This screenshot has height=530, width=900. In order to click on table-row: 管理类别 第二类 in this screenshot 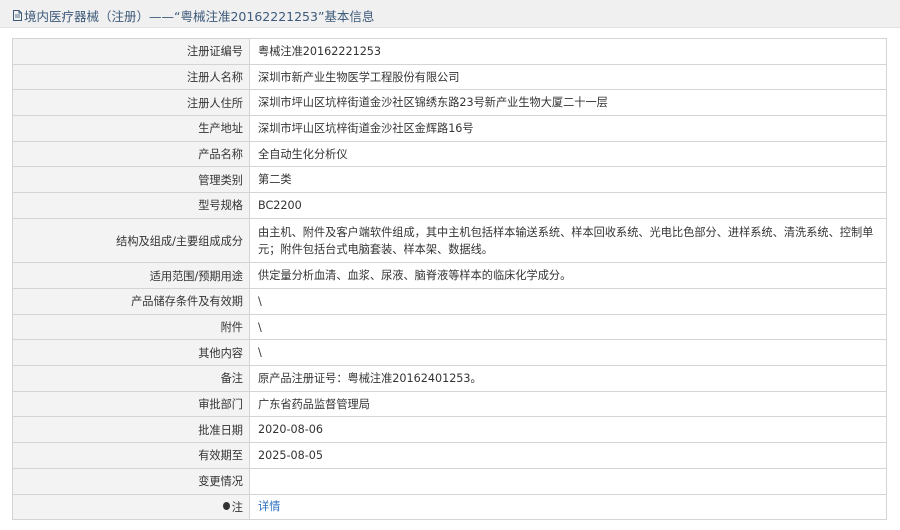, I will do `click(449, 180)`.